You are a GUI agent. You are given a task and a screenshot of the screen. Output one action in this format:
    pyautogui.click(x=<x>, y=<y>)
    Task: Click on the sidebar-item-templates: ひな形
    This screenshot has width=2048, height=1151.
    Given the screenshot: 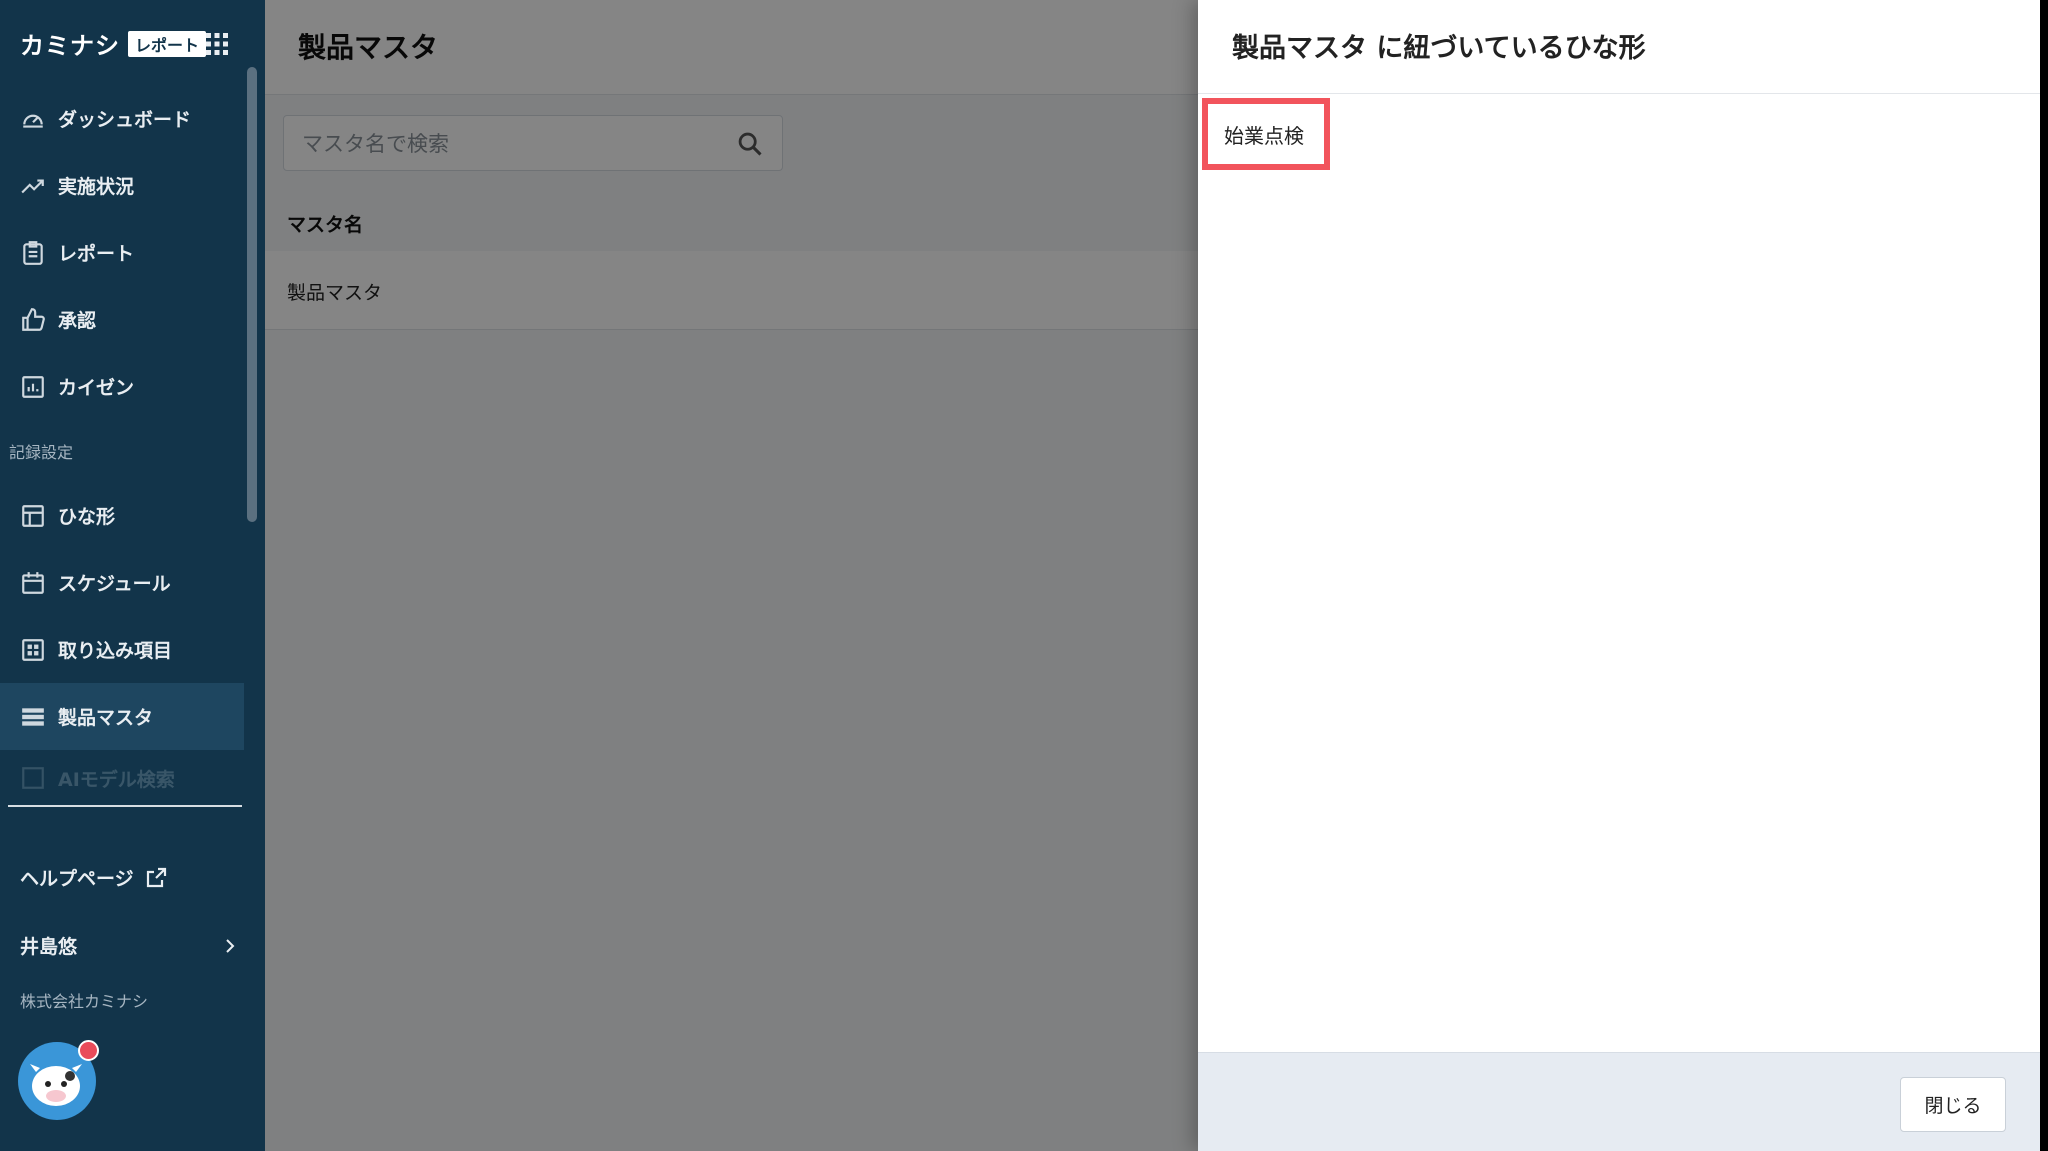 What is the action you would take?
    pyautogui.click(x=122, y=515)
    